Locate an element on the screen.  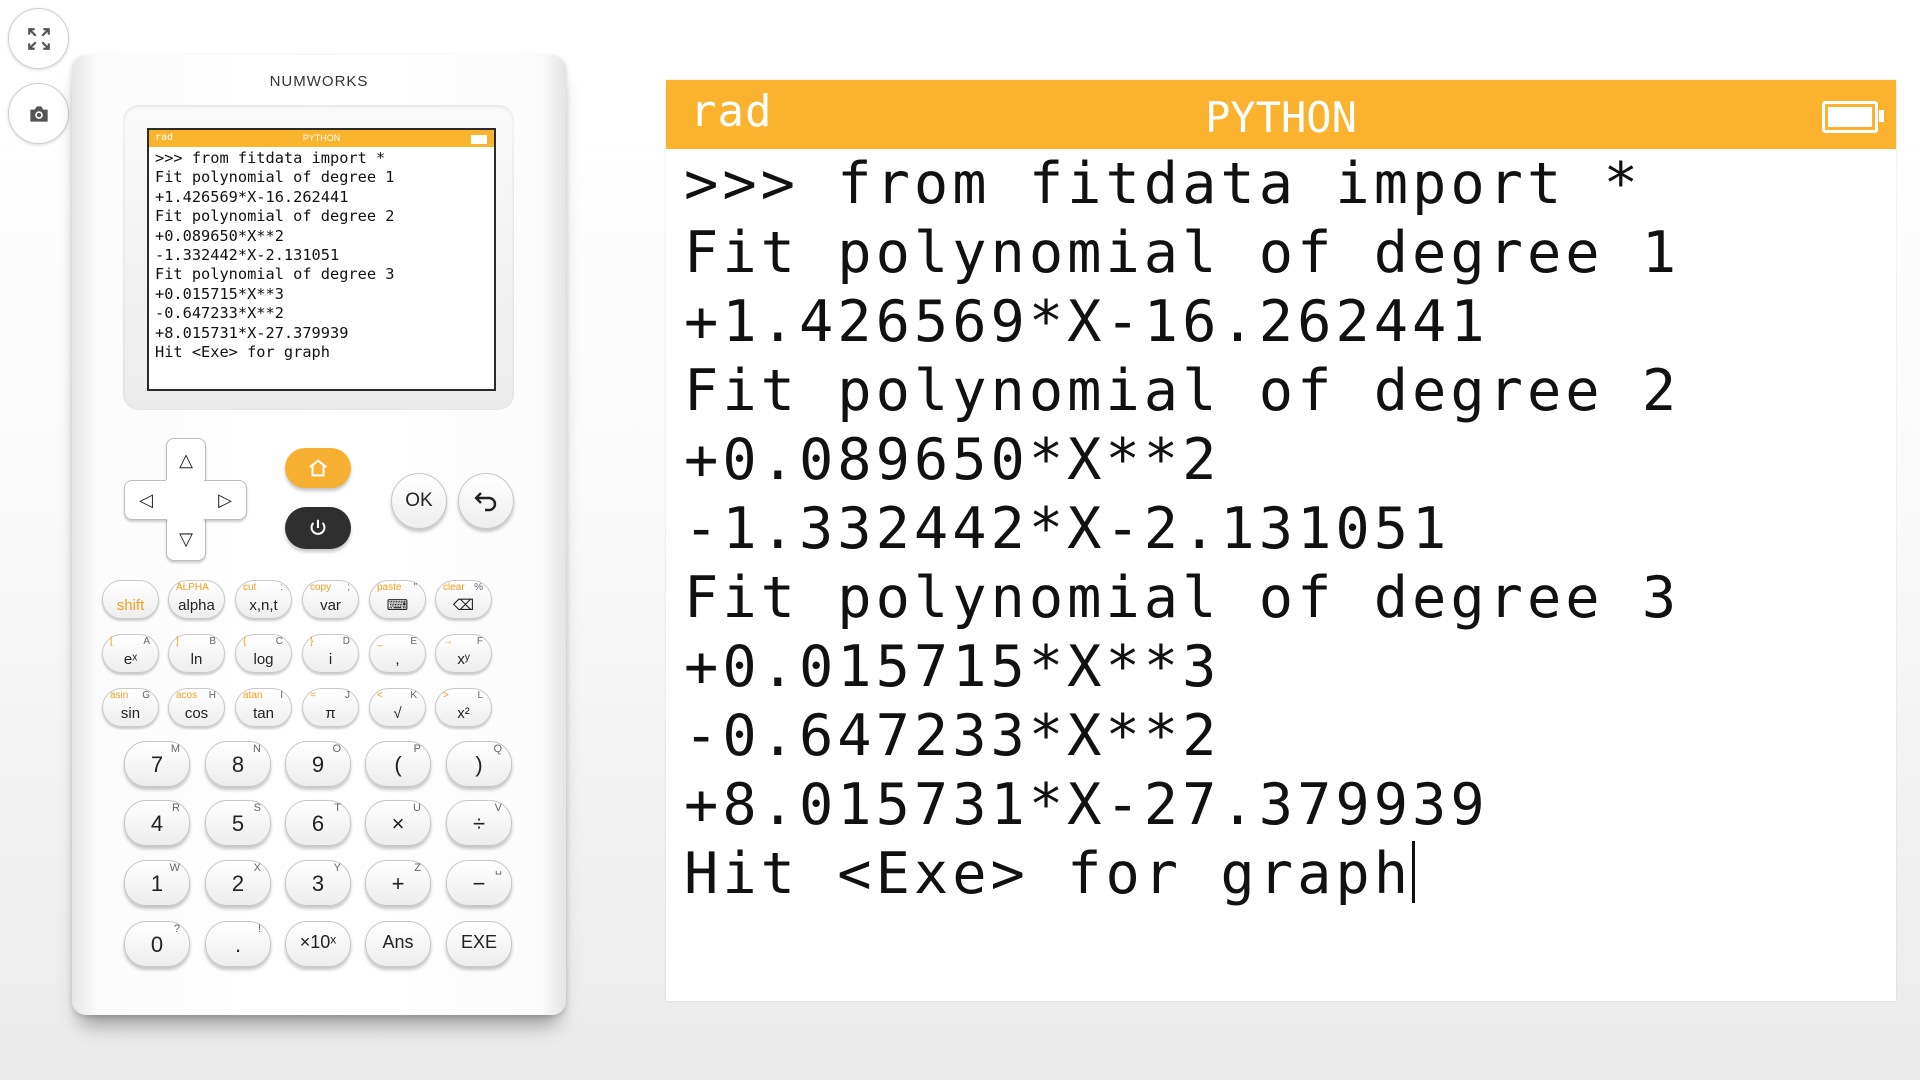
num-key-2-1: 2X is located at coordinates (238, 883).